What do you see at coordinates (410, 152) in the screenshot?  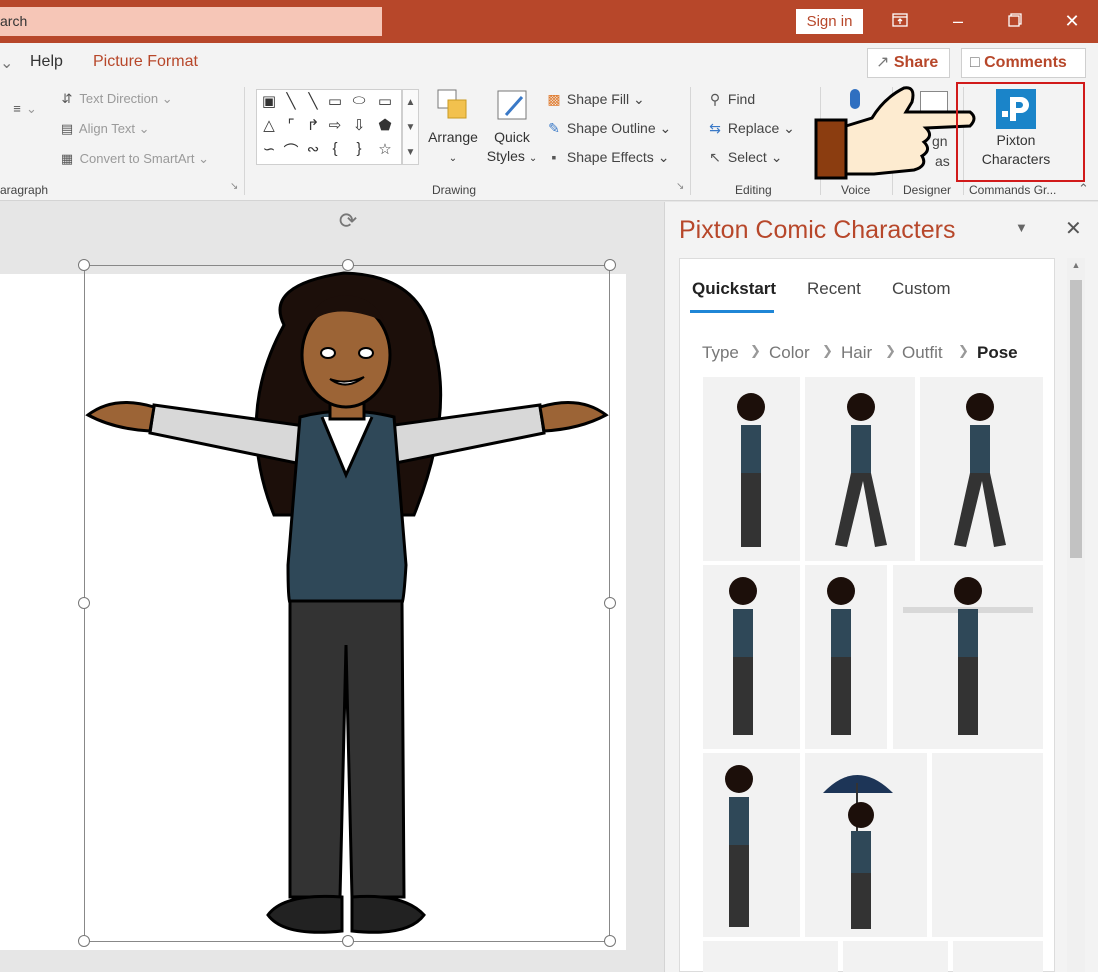 I see `gallery-more-icon: ▼` at bounding box center [410, 152].